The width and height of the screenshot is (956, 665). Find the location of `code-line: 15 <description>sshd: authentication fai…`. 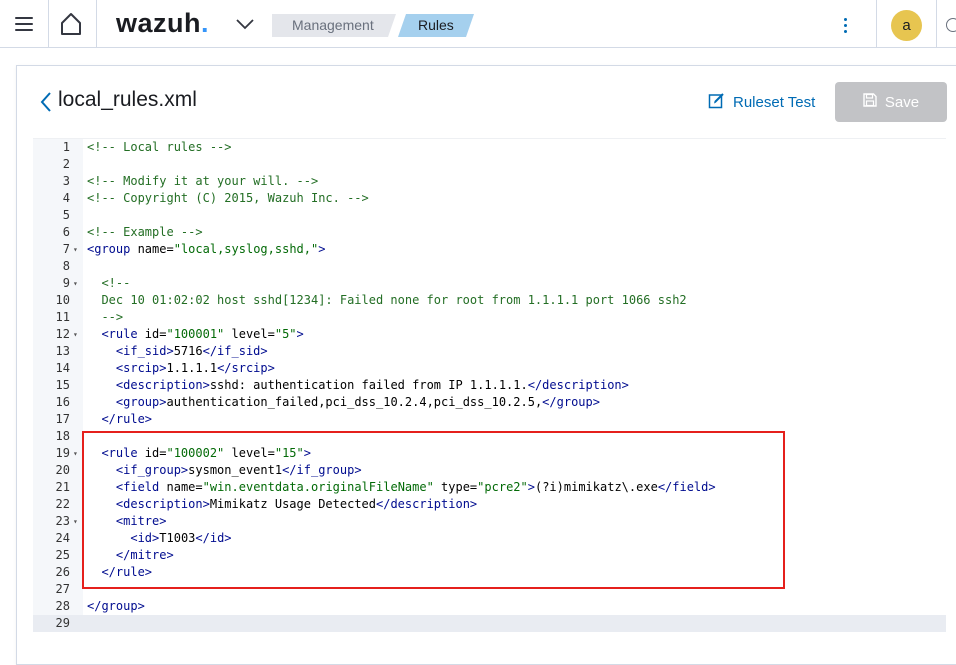

code-line: 15 <description>sshd: authentication fai… is located at coordinates (489, 385).